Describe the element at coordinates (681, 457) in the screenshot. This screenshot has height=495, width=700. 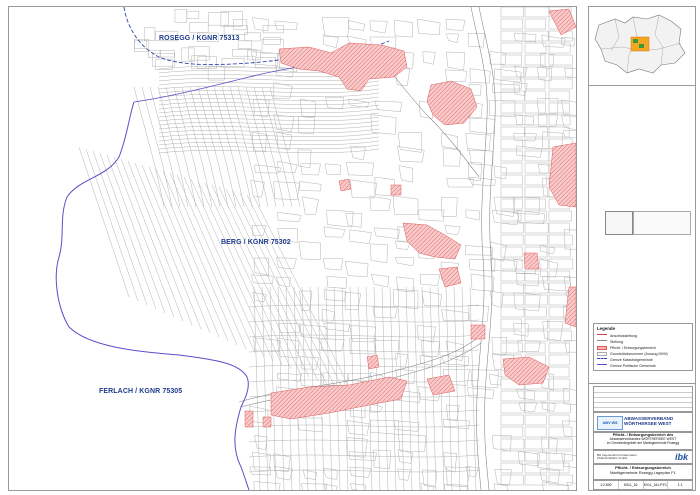
I see `ibk-logo: ibk` at that location.